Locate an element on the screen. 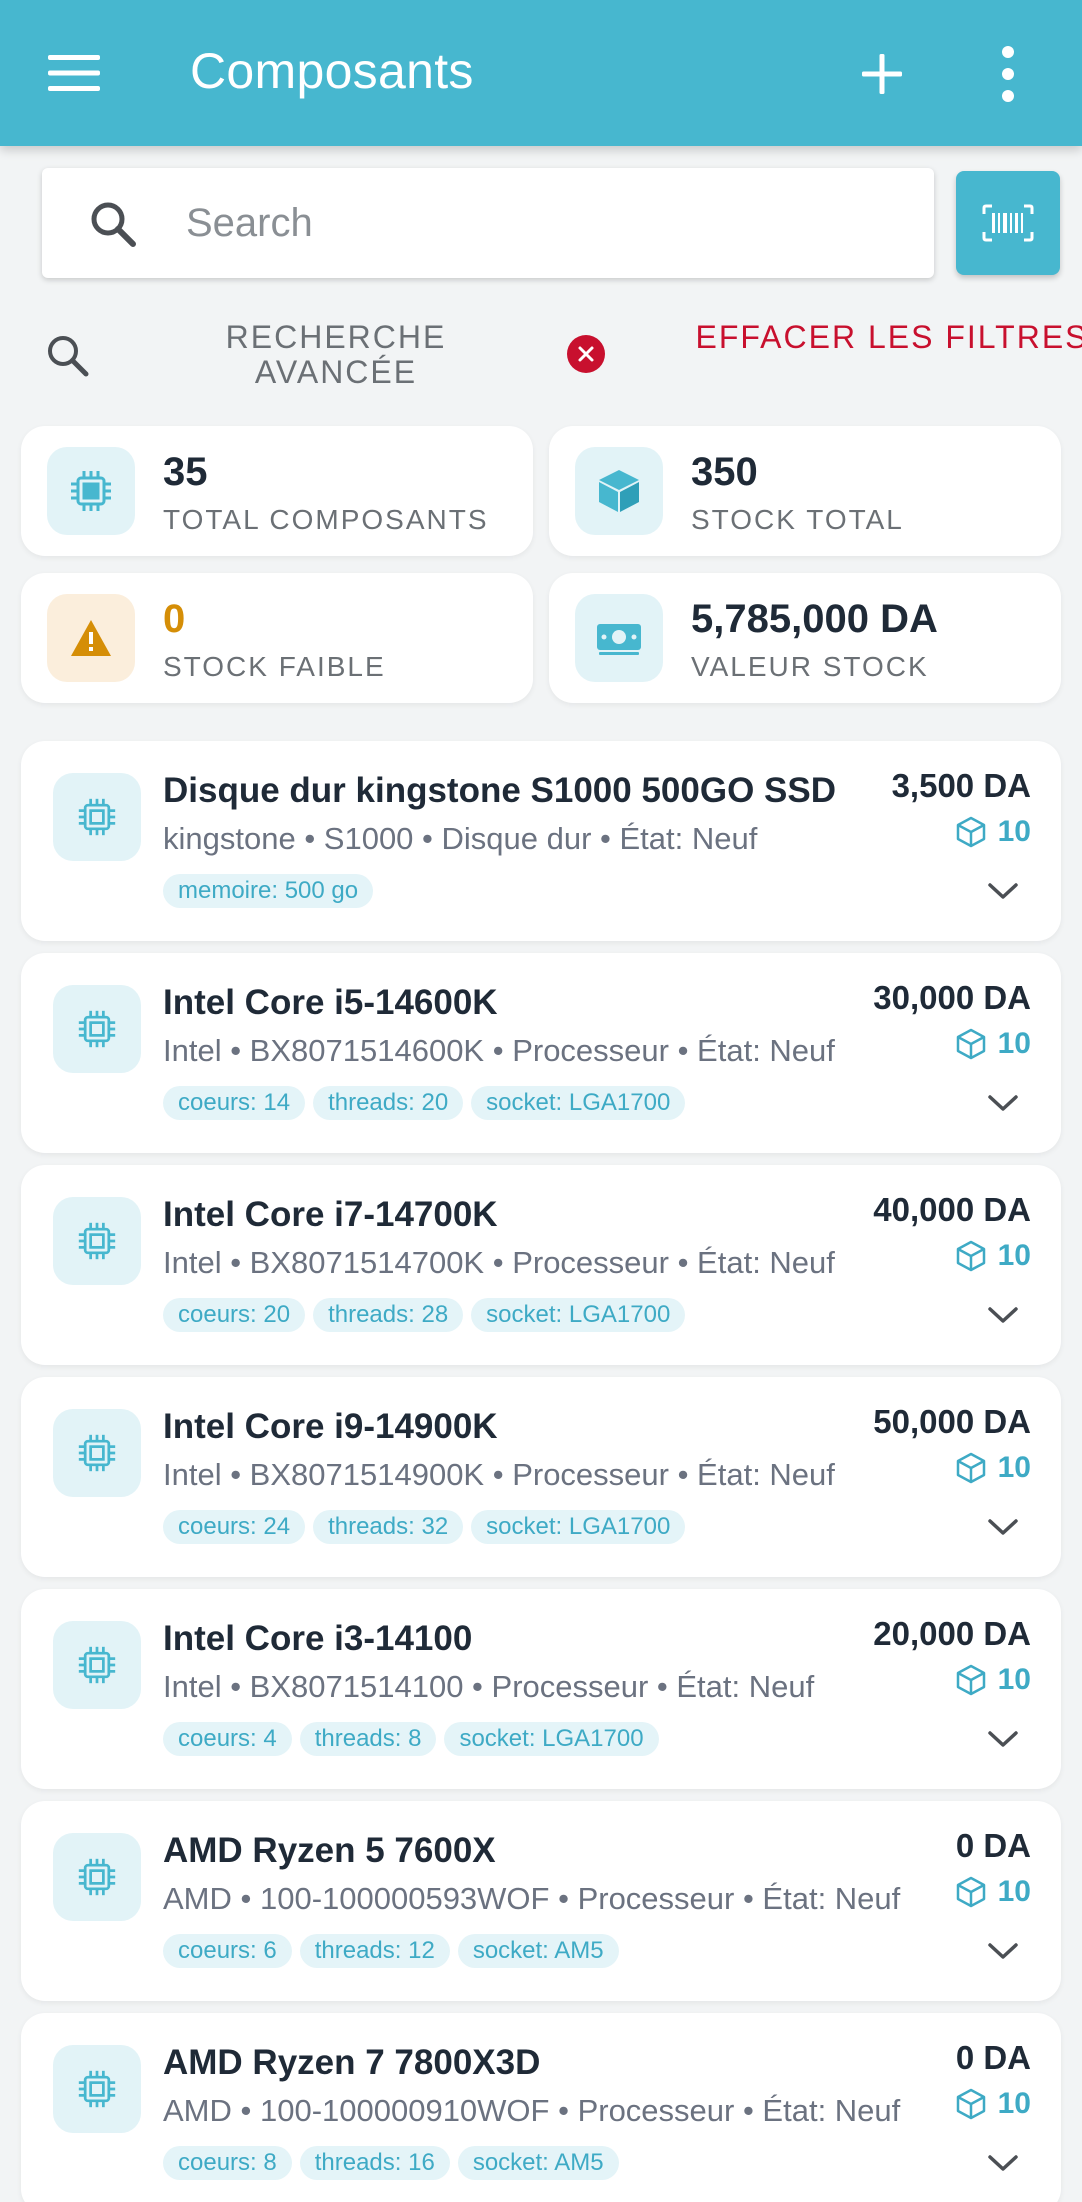 Image resolution: width=1082 pixels, height=2202 pixels. spec-tag: coeurs: 24 is located at coordinates (234, 1527).